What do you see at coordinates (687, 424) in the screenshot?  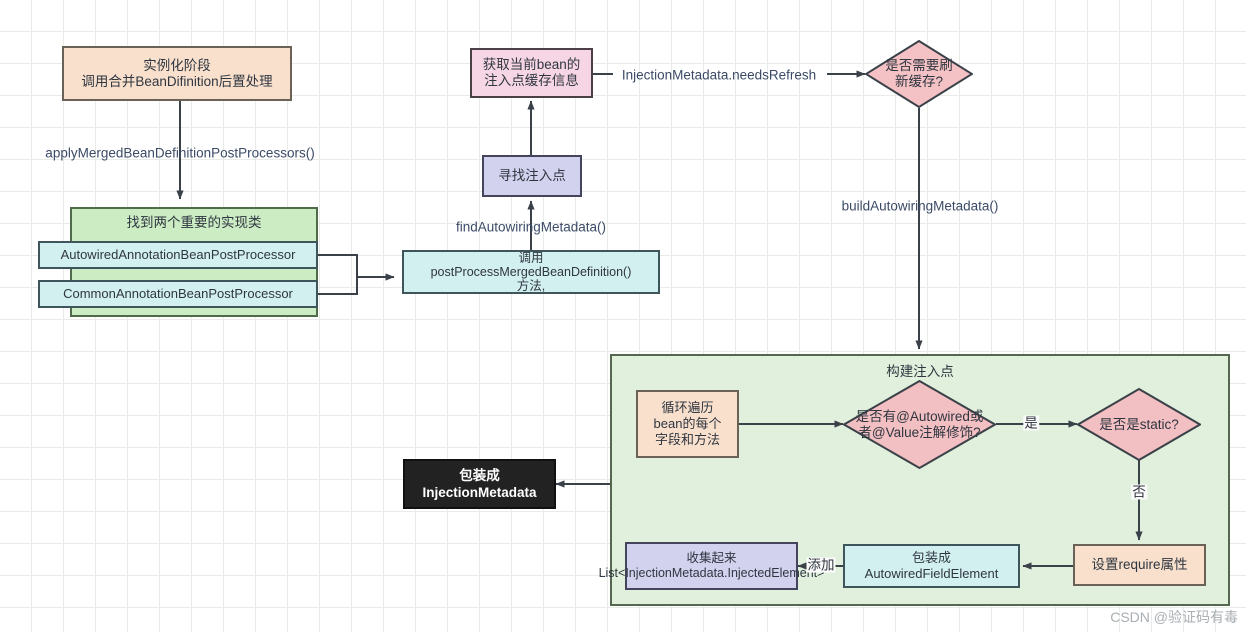 I see `node-loop-bean-fields-methods: 循环遍历 bean的每个 字段和方法` at bounding box center [687, 424].